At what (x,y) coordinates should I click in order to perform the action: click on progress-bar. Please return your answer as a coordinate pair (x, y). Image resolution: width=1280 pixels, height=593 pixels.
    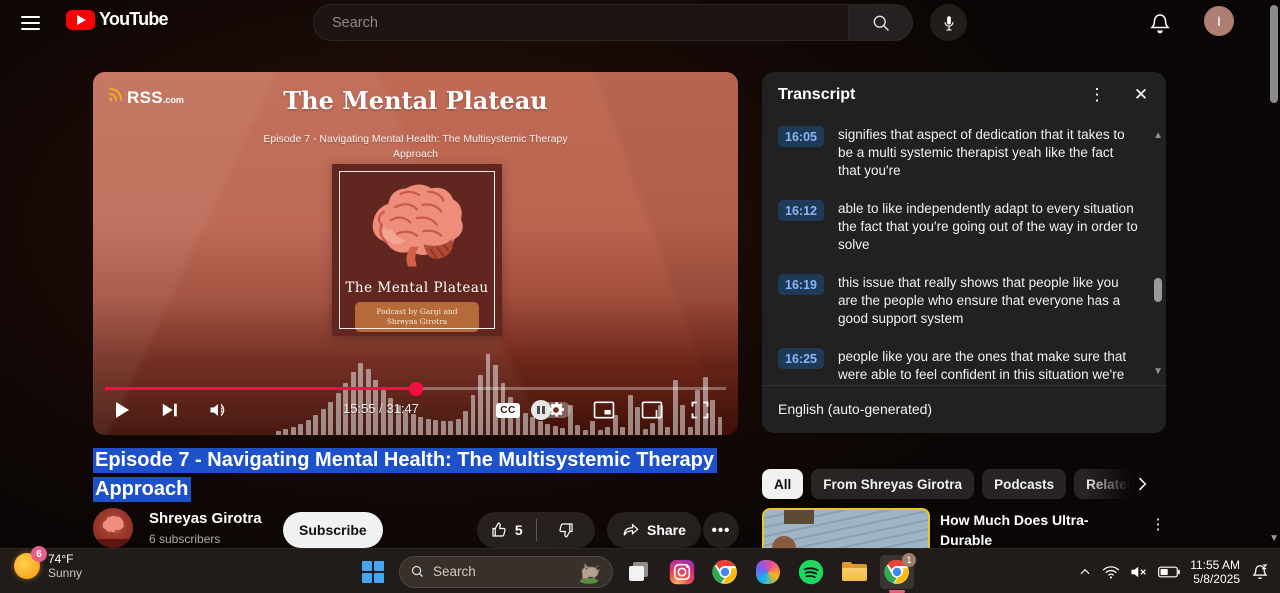
    Looking at the image, I should click on (415, 388).